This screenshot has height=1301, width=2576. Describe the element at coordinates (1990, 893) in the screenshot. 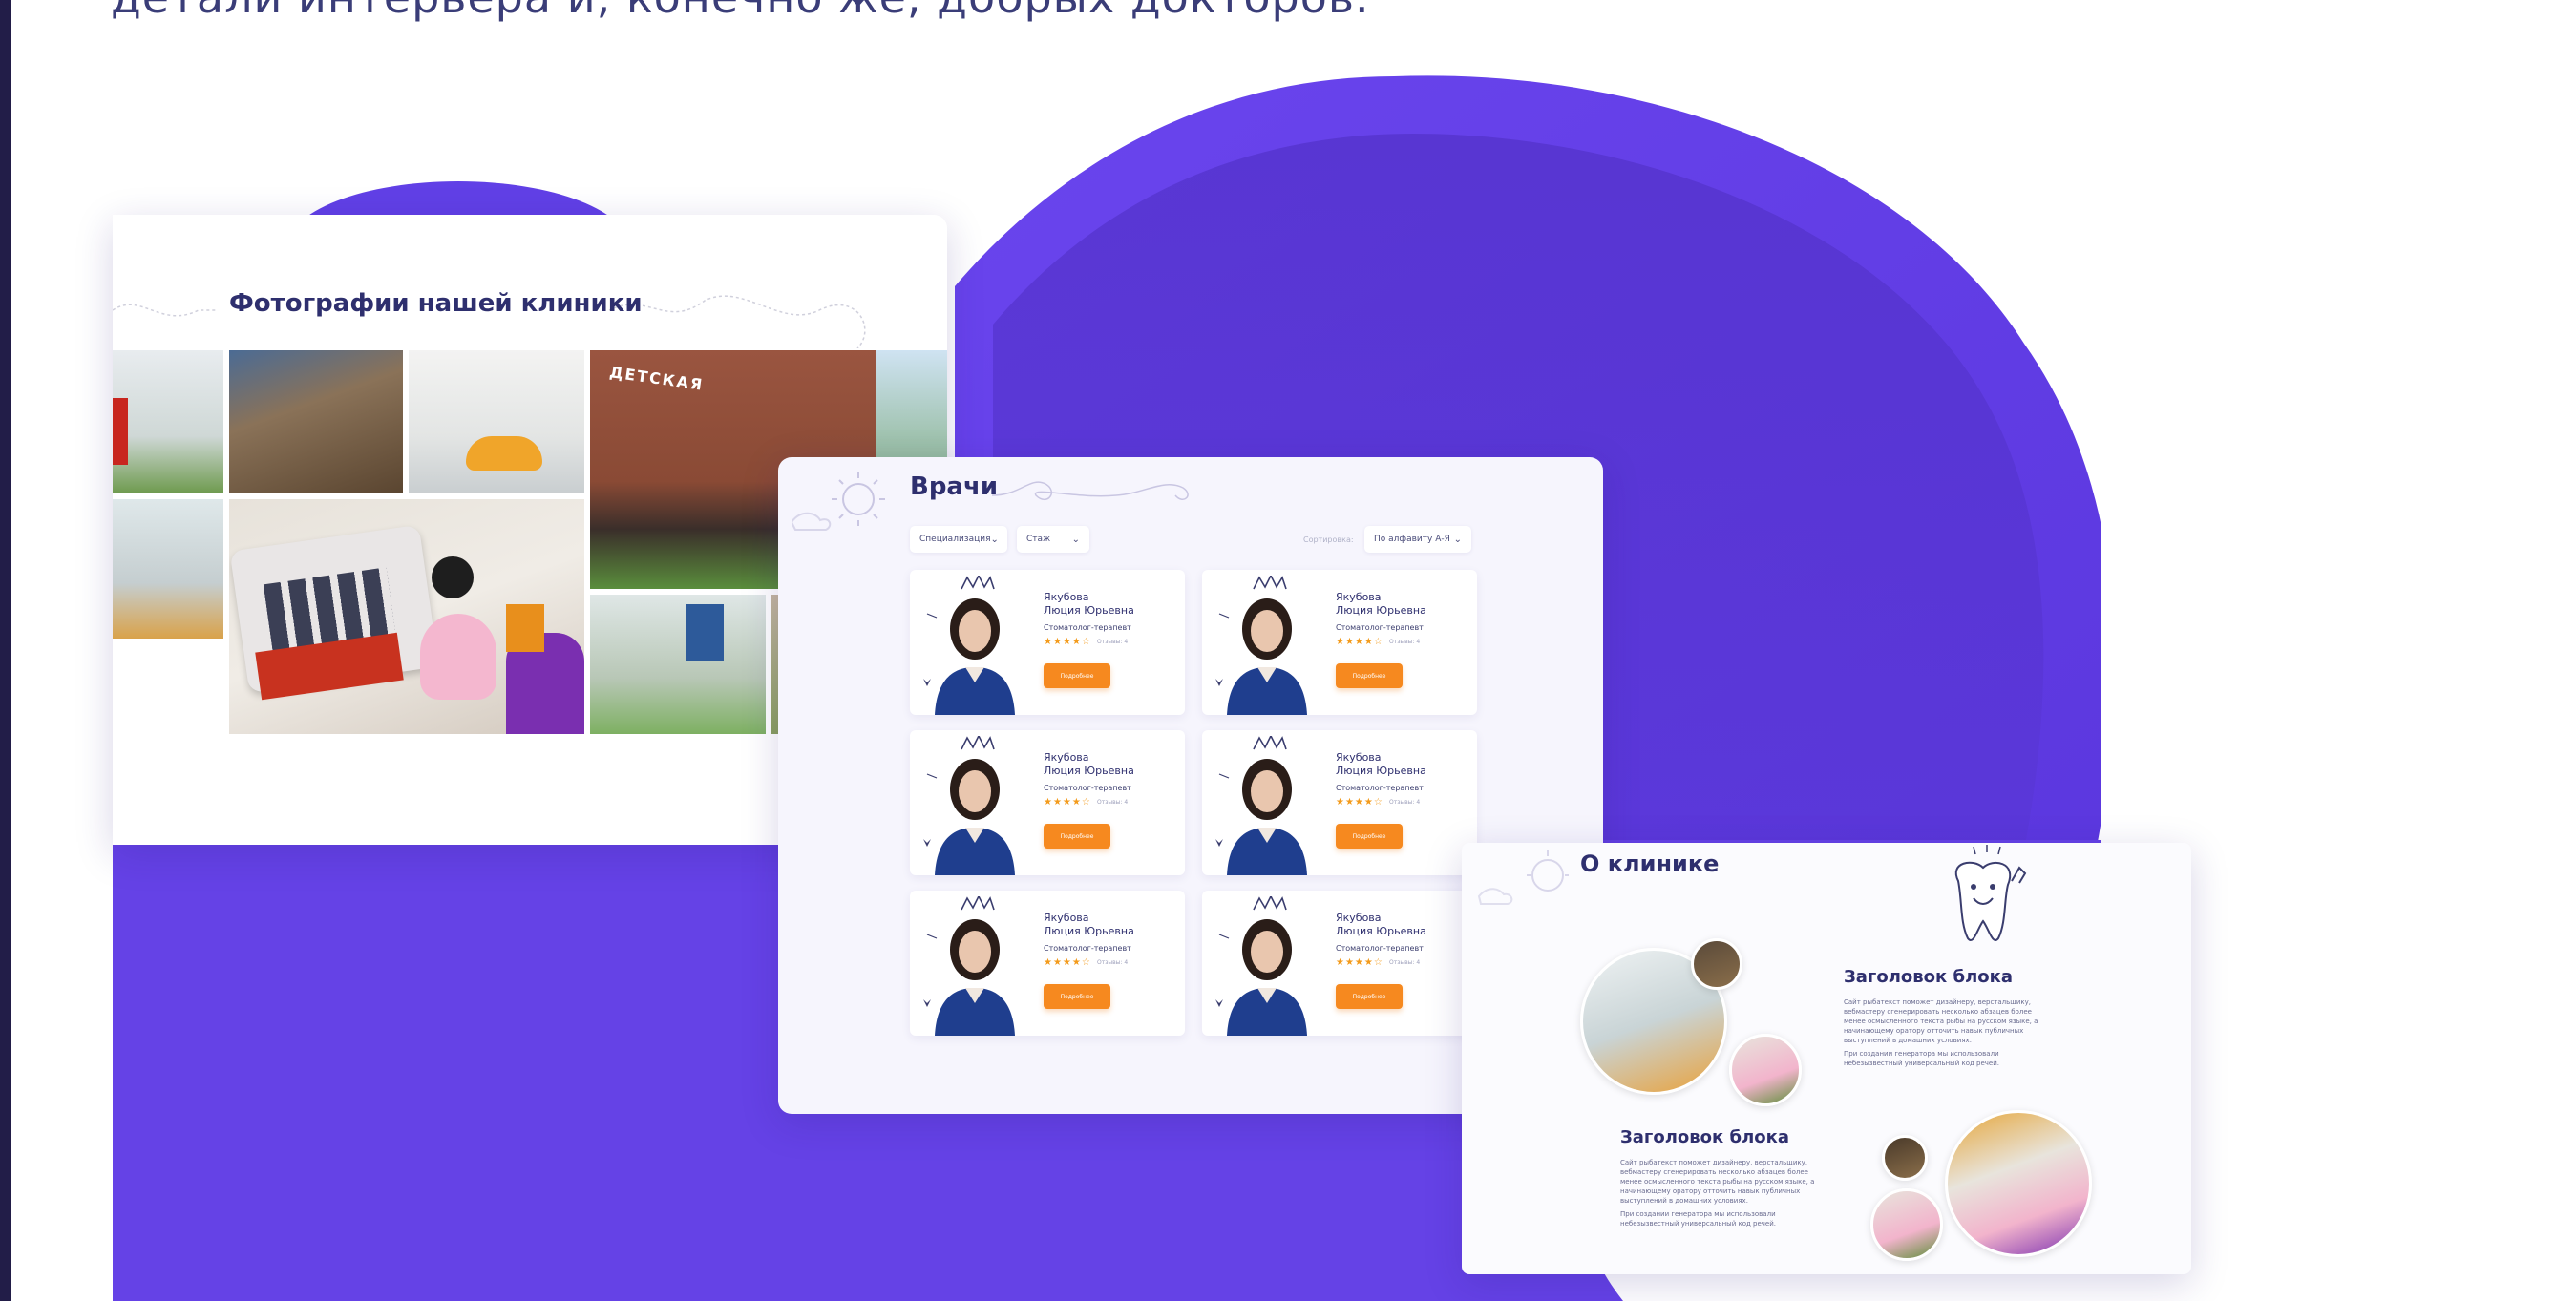

I see `tooth-mascot-icon` at that location.